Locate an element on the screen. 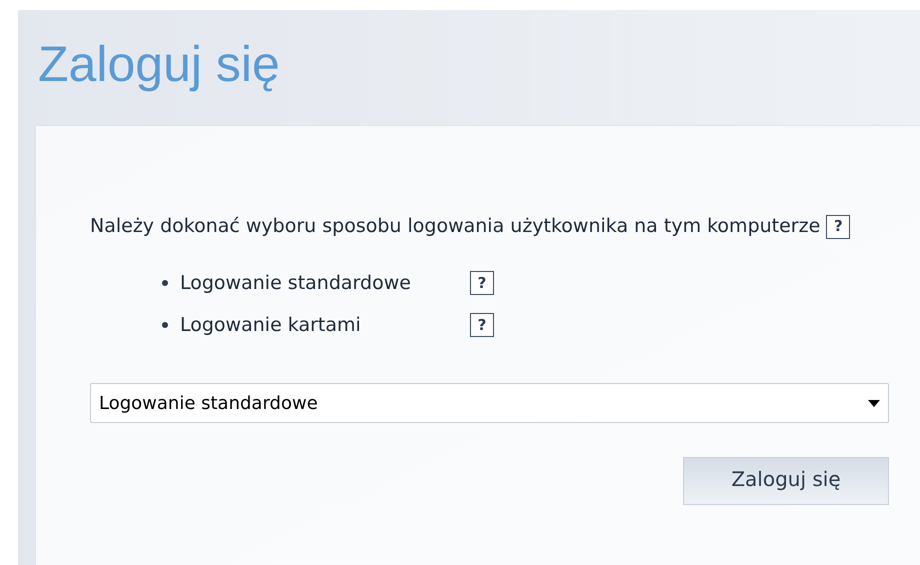  option-label: Logowanie kartami is located at coordinates (271, 325).